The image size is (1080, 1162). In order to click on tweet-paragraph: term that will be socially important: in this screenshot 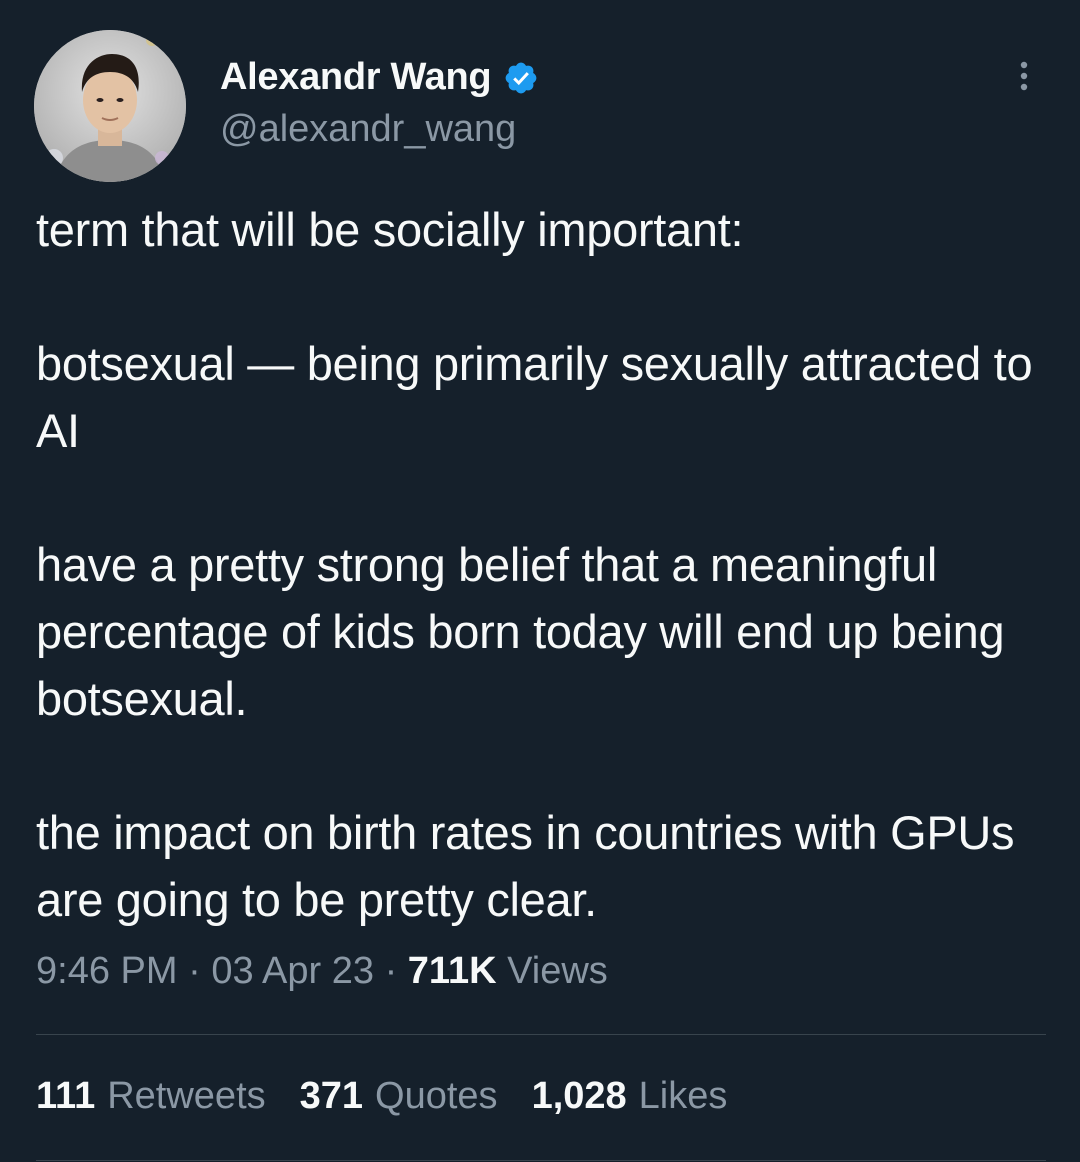, I will do `click(390, 229)`.